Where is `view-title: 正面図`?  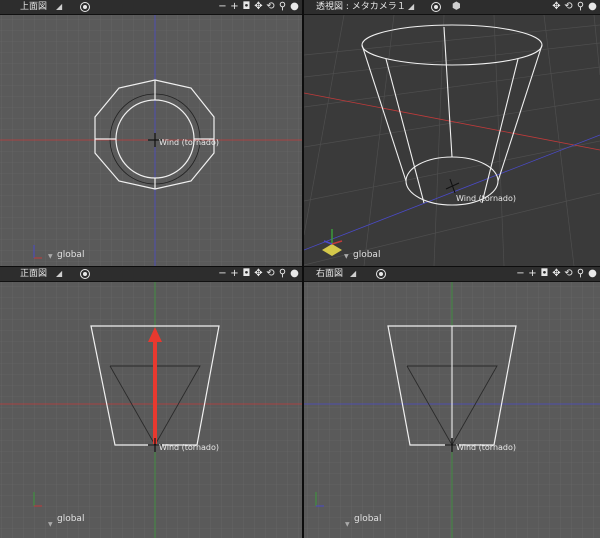
view-title: 正面図 is located at coordinates (34, 274).